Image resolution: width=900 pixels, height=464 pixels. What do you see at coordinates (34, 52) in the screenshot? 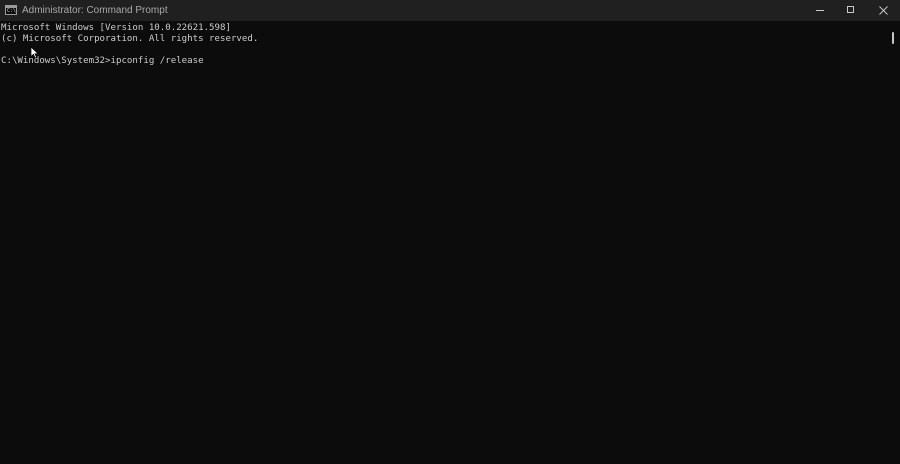
I see `mouse-pointer-icon` at bounding box center [34, 52].